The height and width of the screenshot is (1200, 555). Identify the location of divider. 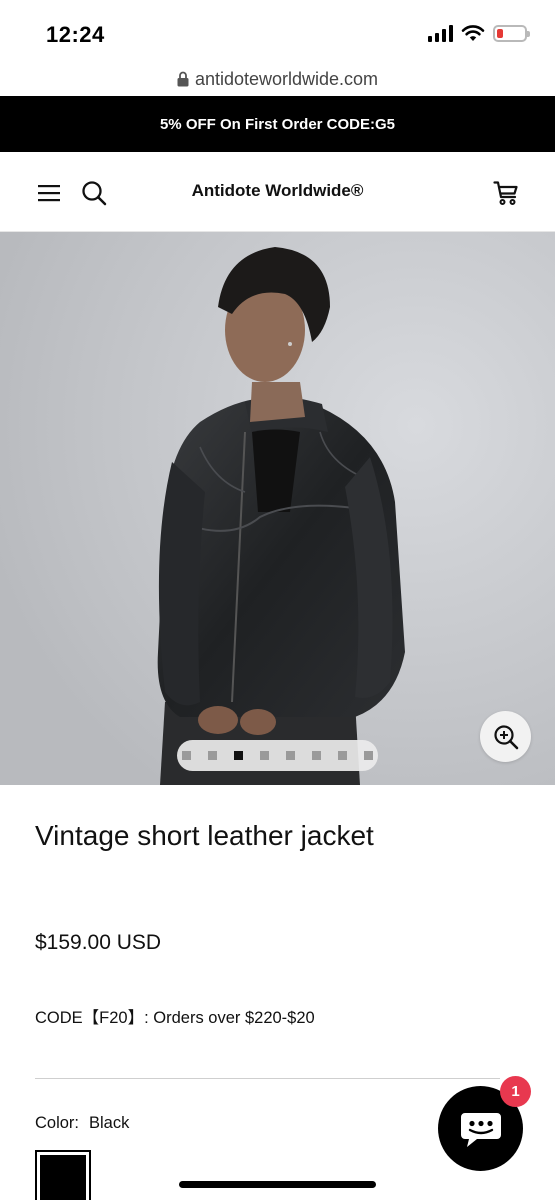
(267, 1078).